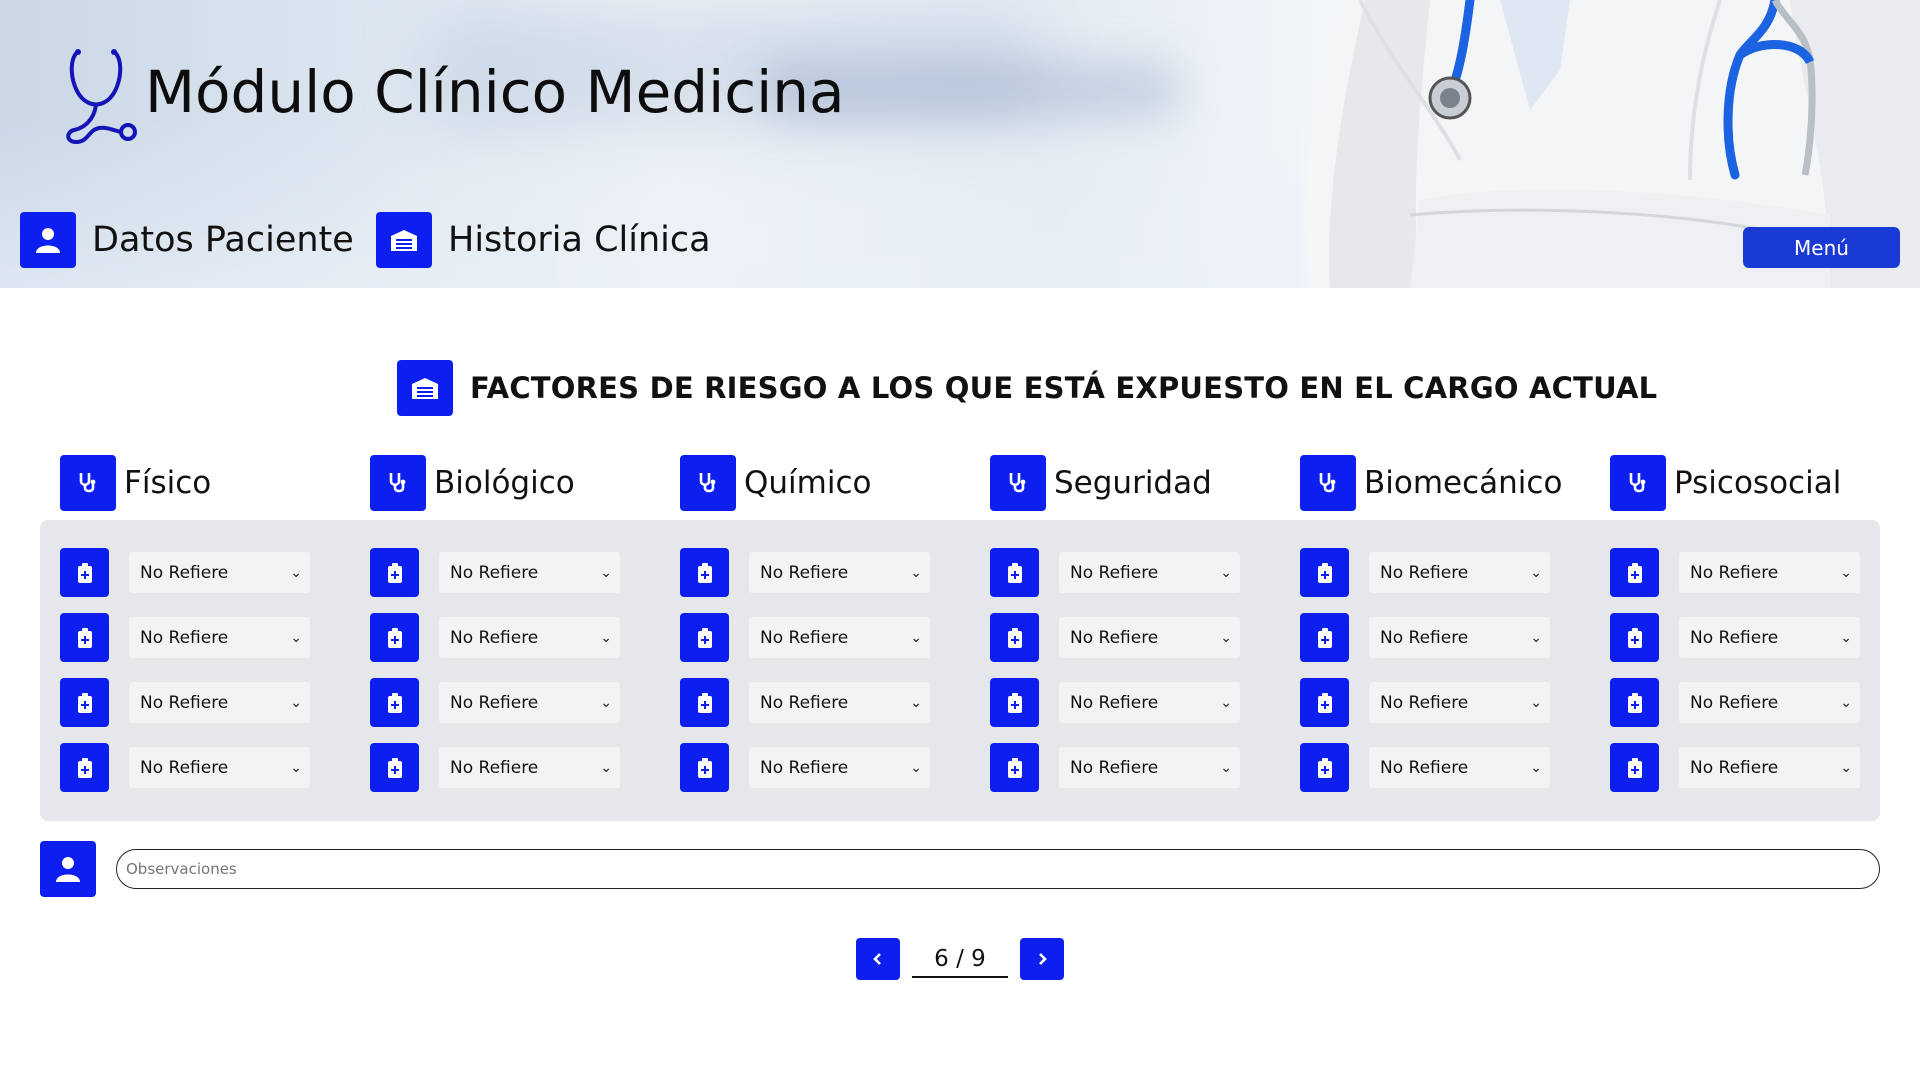 The width and height of the screenshot is (1920, 1080). I want to click on category-psicosocial: Psicosocial, so click(1725, 483).